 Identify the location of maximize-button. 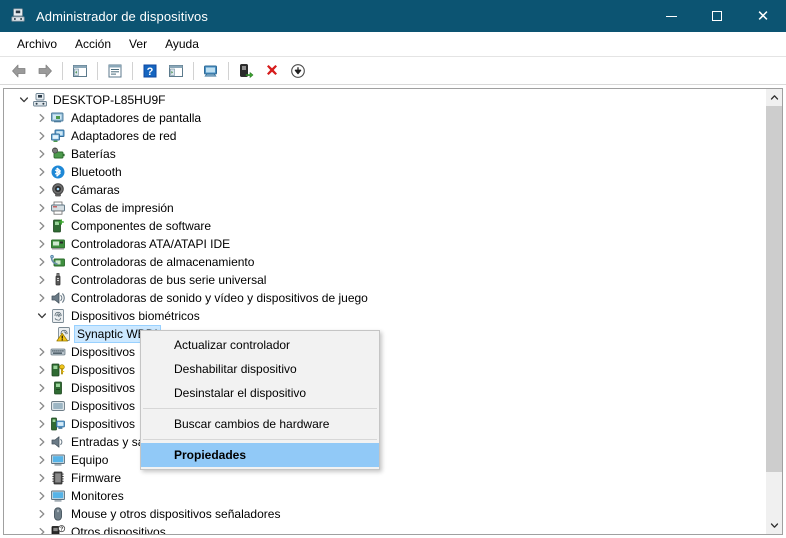
(717, 16).